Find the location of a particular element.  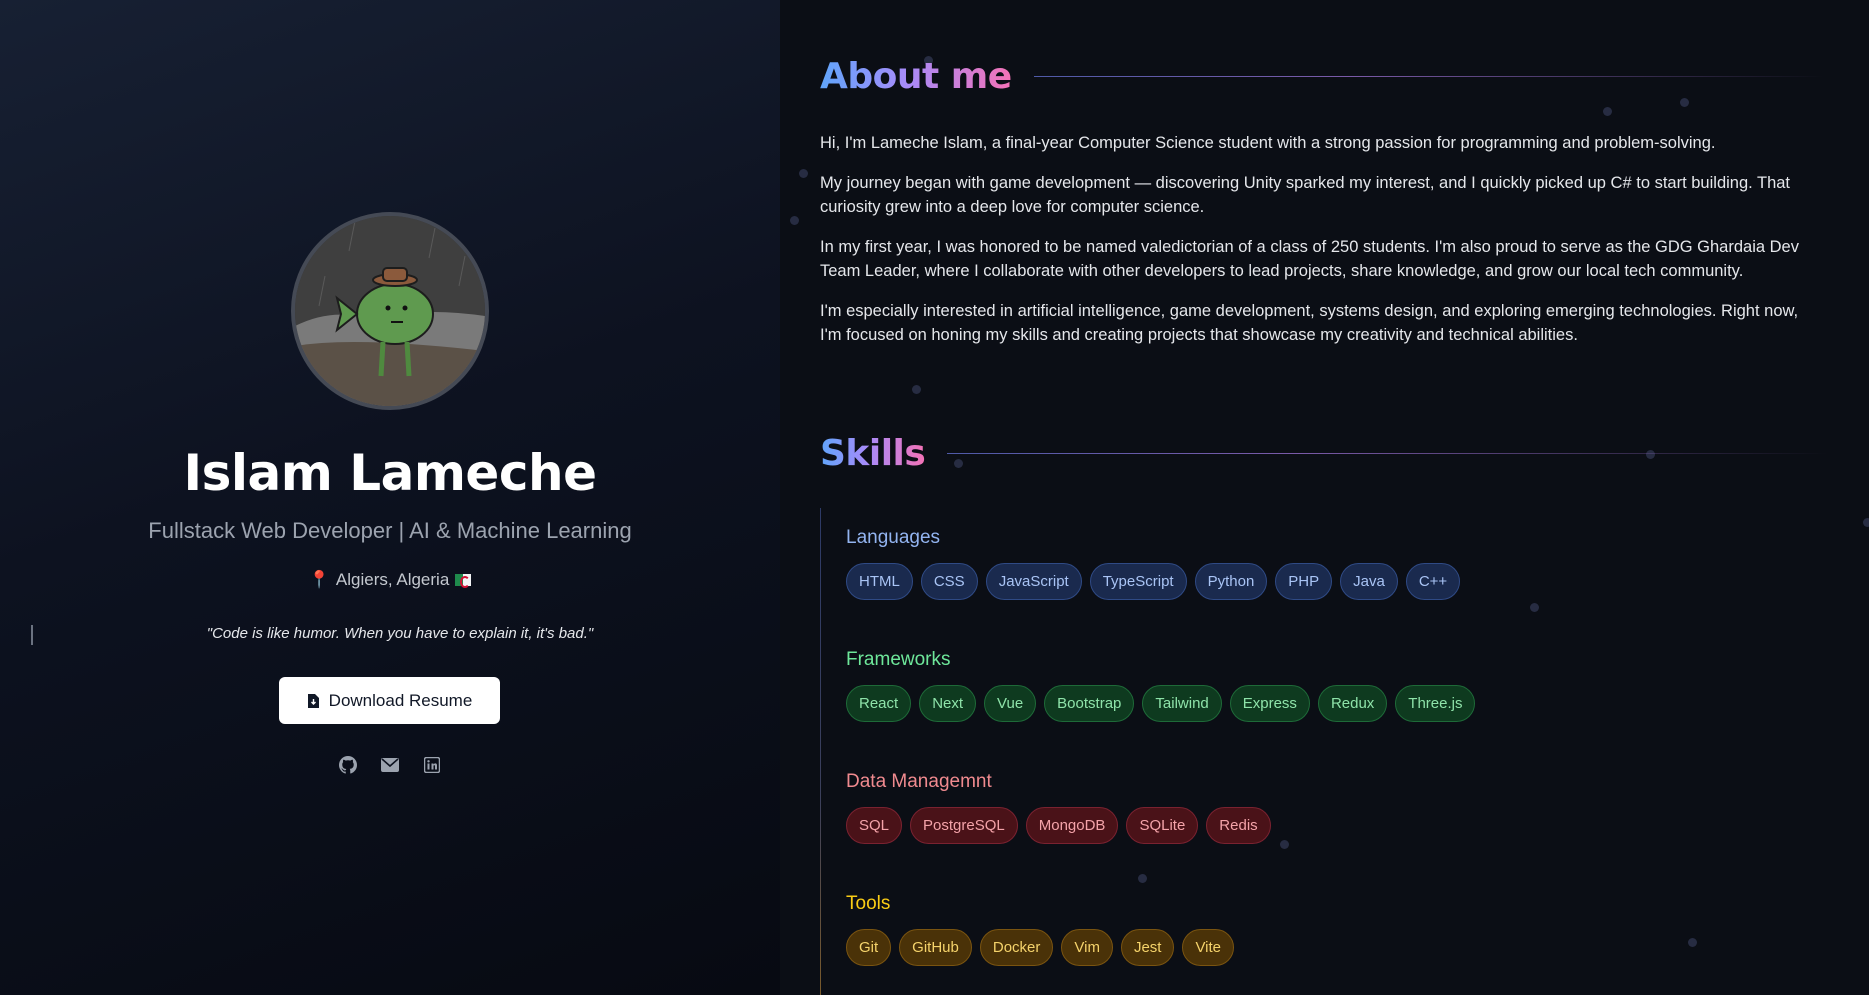

skill-chip: Docker is located at coordinates (1016, 947).